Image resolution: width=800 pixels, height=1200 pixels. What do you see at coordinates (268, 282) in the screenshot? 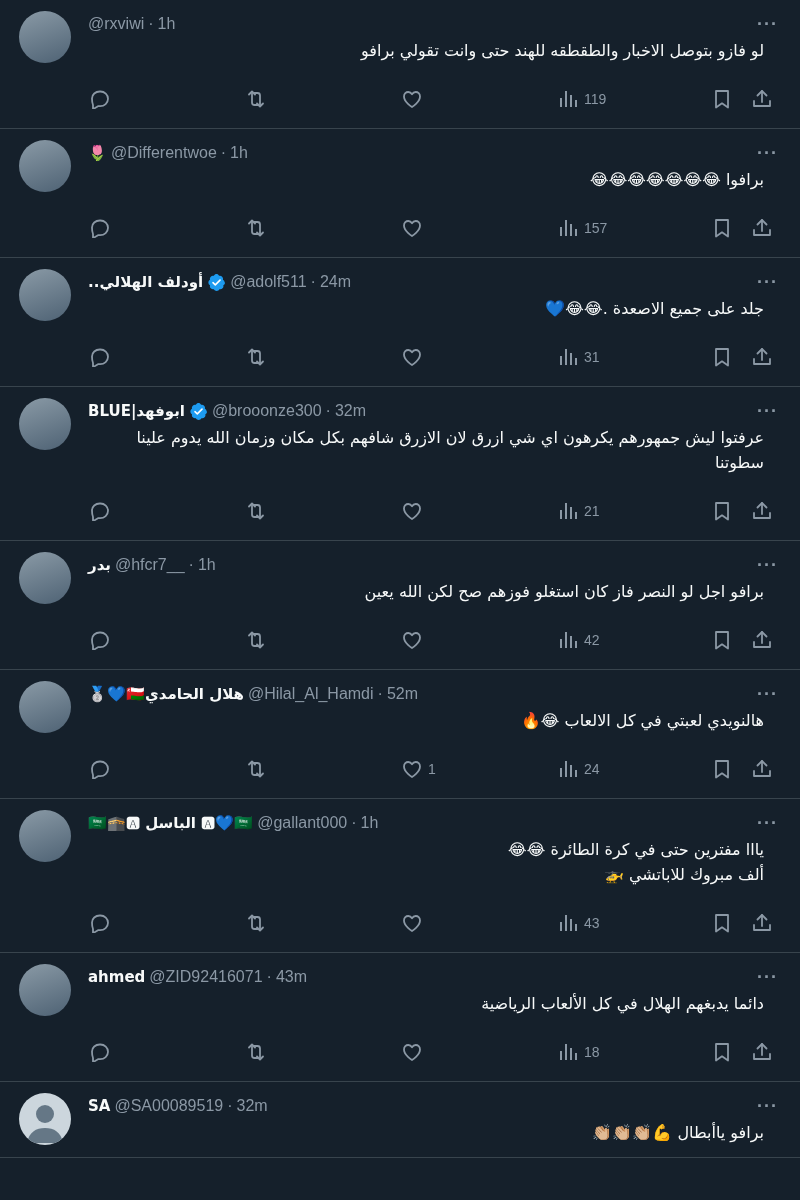
I see `user-handle: @adolf511` at bounding box center [268, 282].